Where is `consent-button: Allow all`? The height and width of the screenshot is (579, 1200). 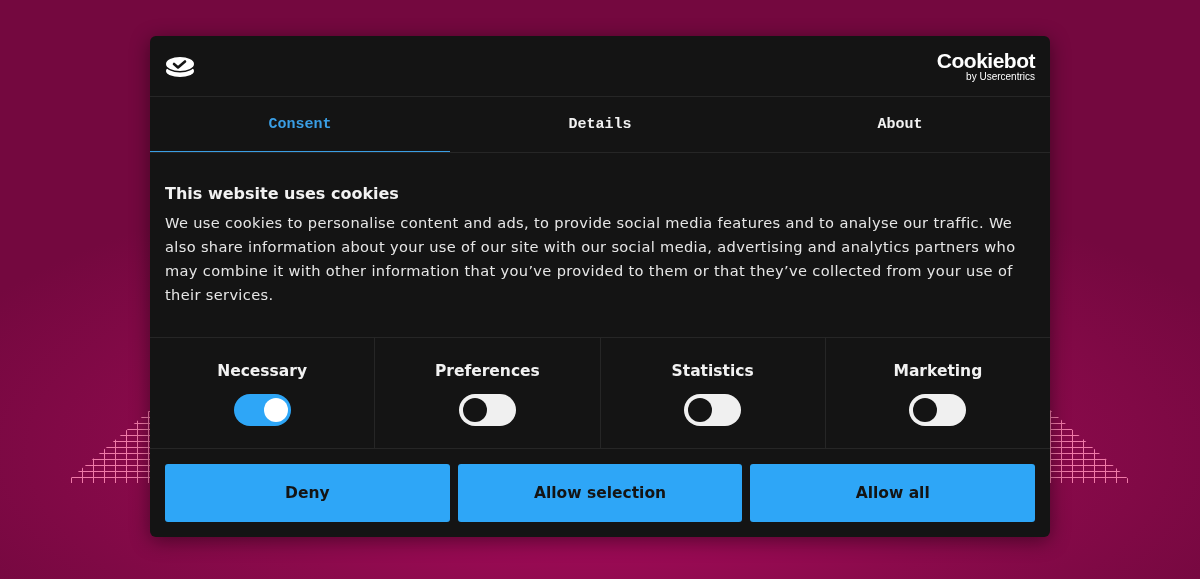
consent-button: Allow all is located at coordinates (892, 493).